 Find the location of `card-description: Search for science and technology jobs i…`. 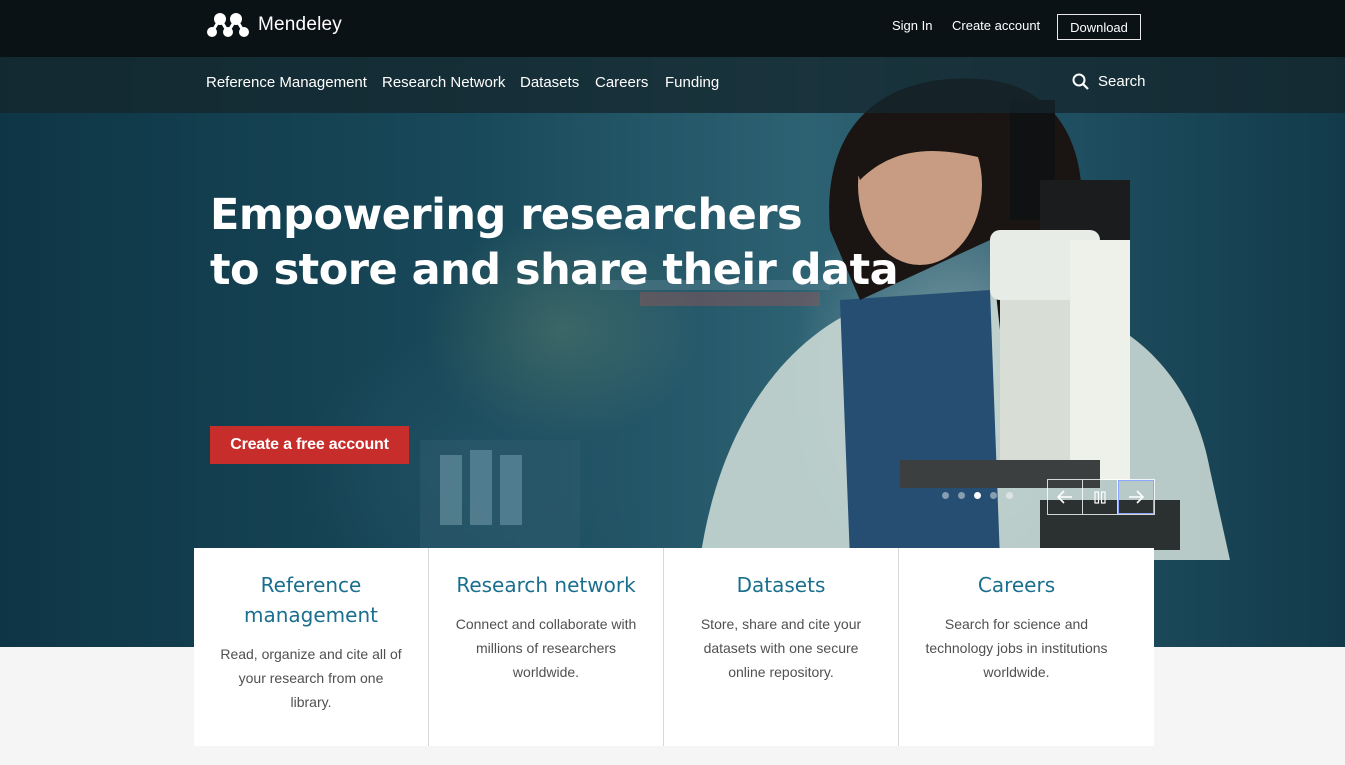

card-description: Search for science and technology jobs i… is located at coordinates (1016, 648).